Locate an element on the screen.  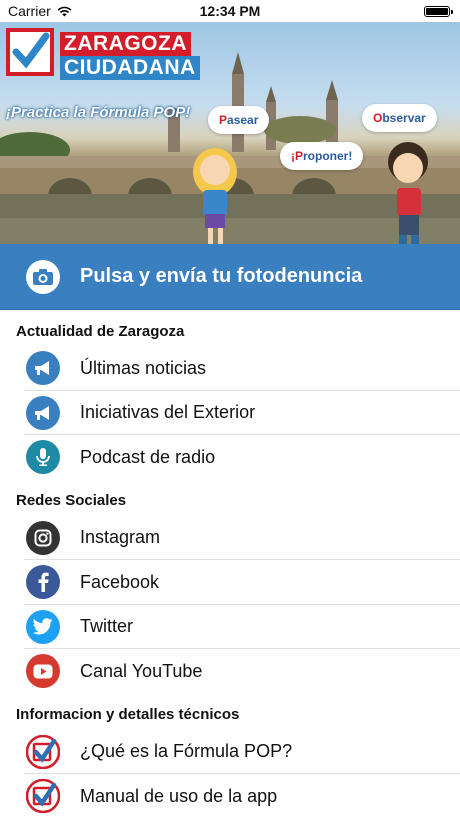
menu-item-manual-de-uso-de-la-app: Manual de uso de la app is located at coordinates (230, 796).